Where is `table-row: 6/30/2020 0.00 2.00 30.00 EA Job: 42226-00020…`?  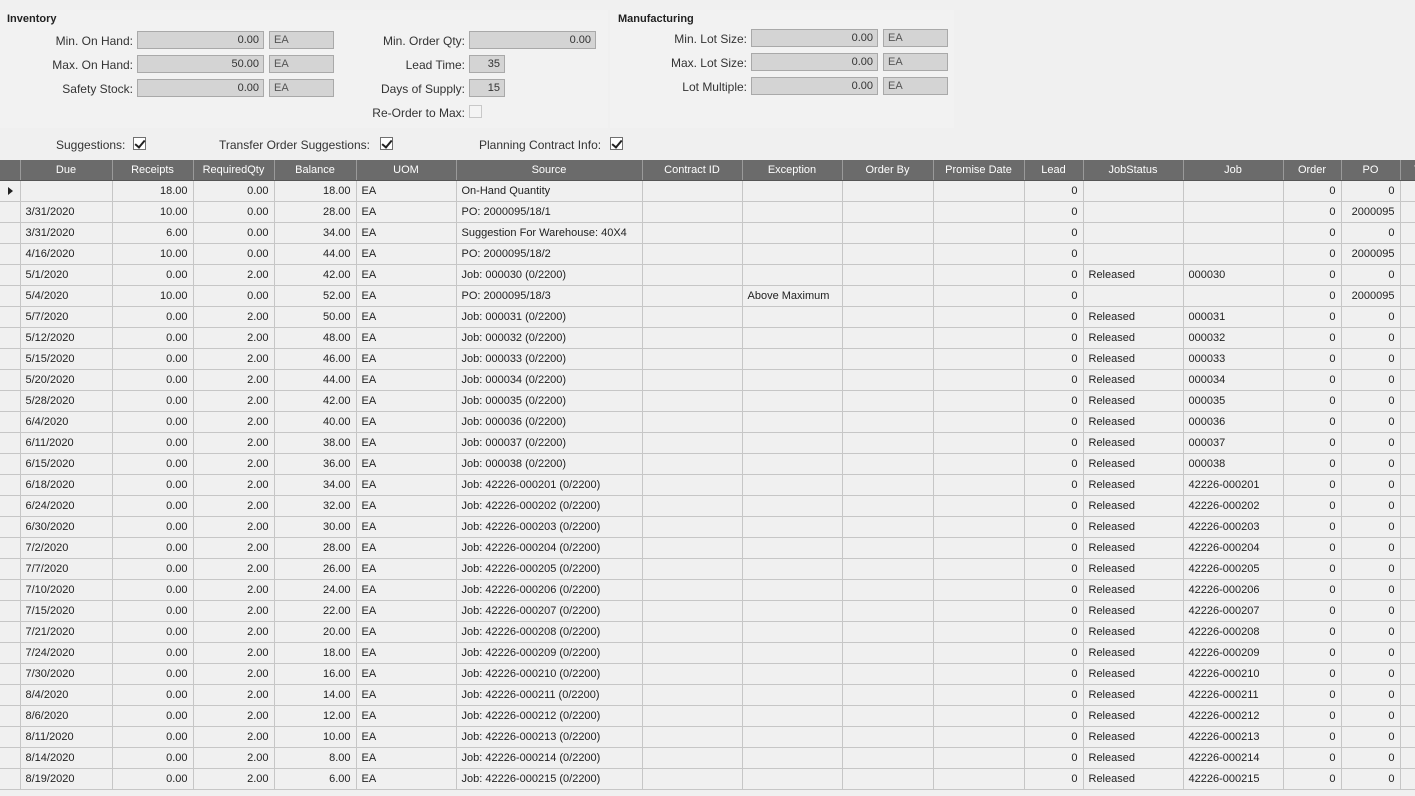 table-row: 6/30/2020 0.00 2.00 30.00 EA Job: 42226-00020… is located at coordinates (707, 527).